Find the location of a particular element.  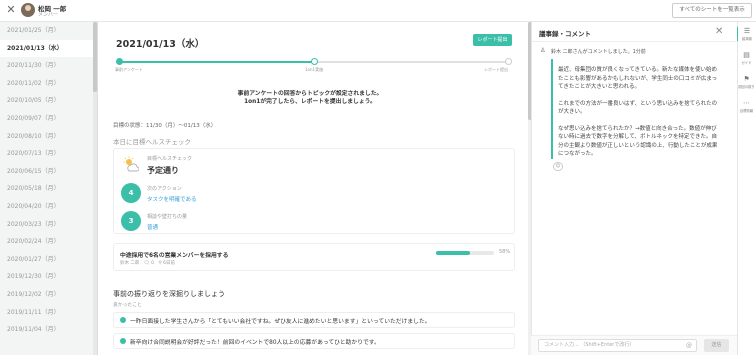

rail-item-goal-info: ⋯ 目標情報 is located at coordinates (746, 106).